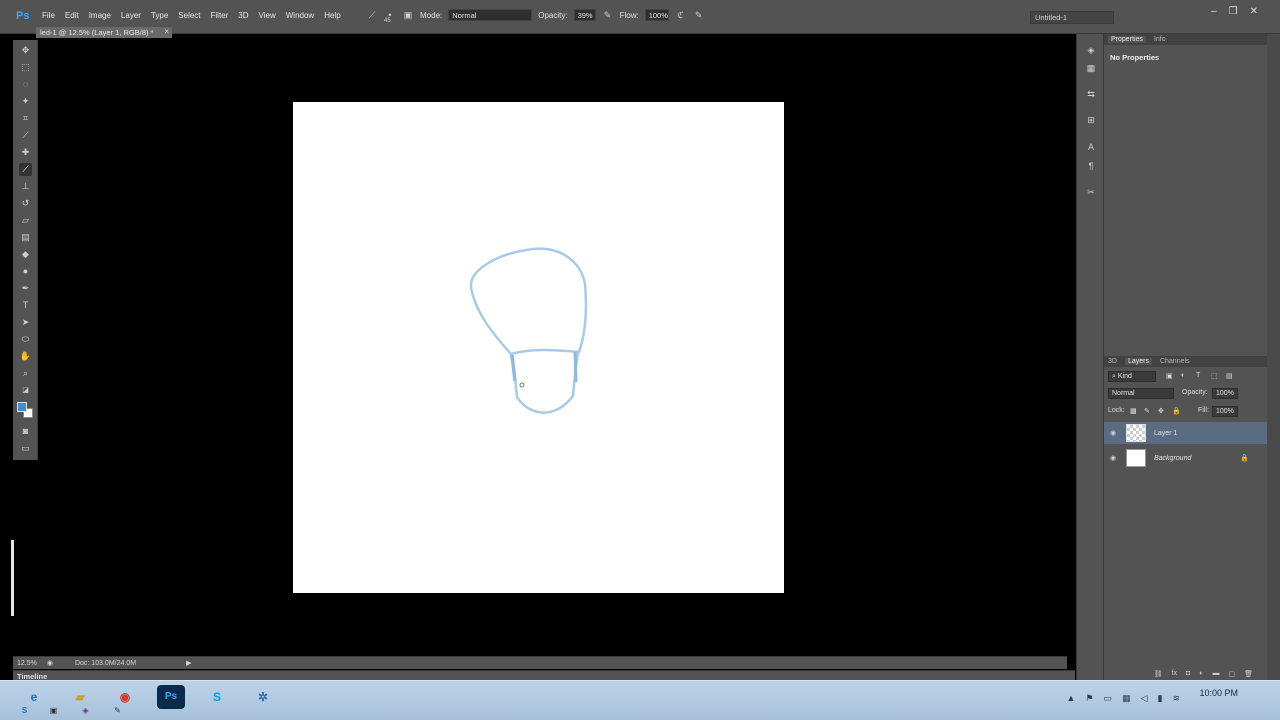 The height and width of the screenshot is (720, 1280). What do you see at coordinates (681, 15) in the screenshot?
I see `airbrush-icon: ℭ` at bounding box center [681, 15].